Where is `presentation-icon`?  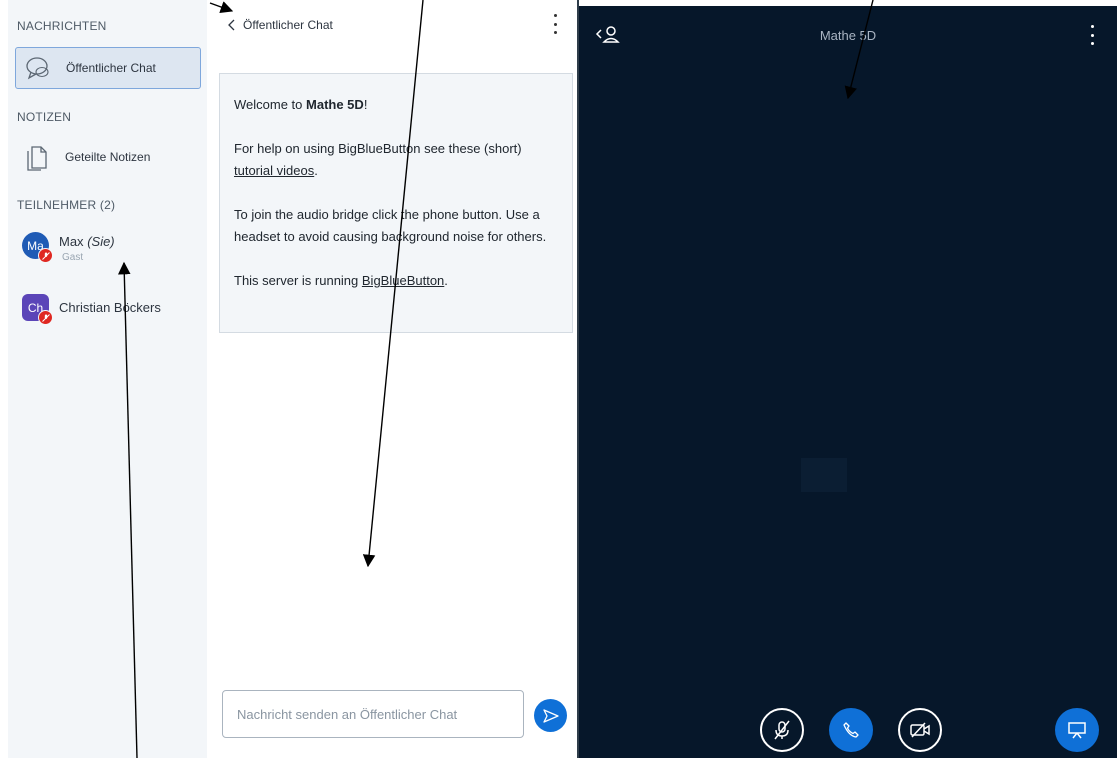 presentation-icon is located at coordinates (1077, 730).